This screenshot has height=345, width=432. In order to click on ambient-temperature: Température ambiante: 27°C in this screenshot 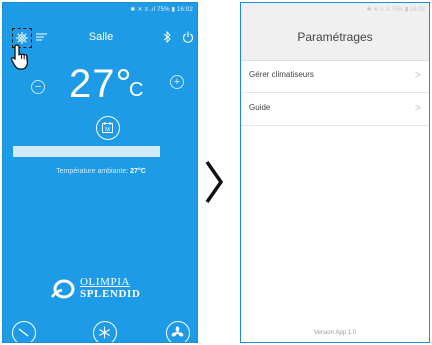, I will do `click(100, 171)`.